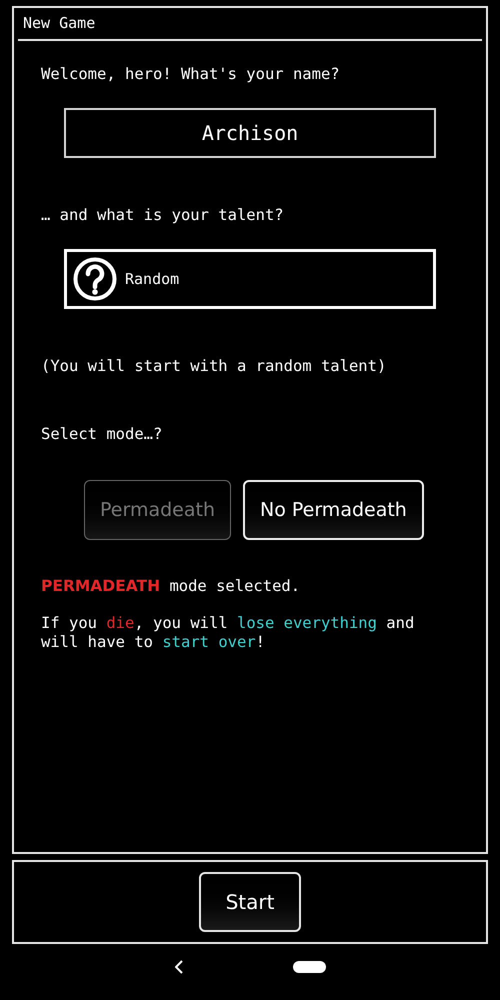 This screenshot has height=1000, width=500. Describe the element at coordinates (213, 366) in the screenshot. I see `talent-hint: (You will start with a random talent)` at that location.